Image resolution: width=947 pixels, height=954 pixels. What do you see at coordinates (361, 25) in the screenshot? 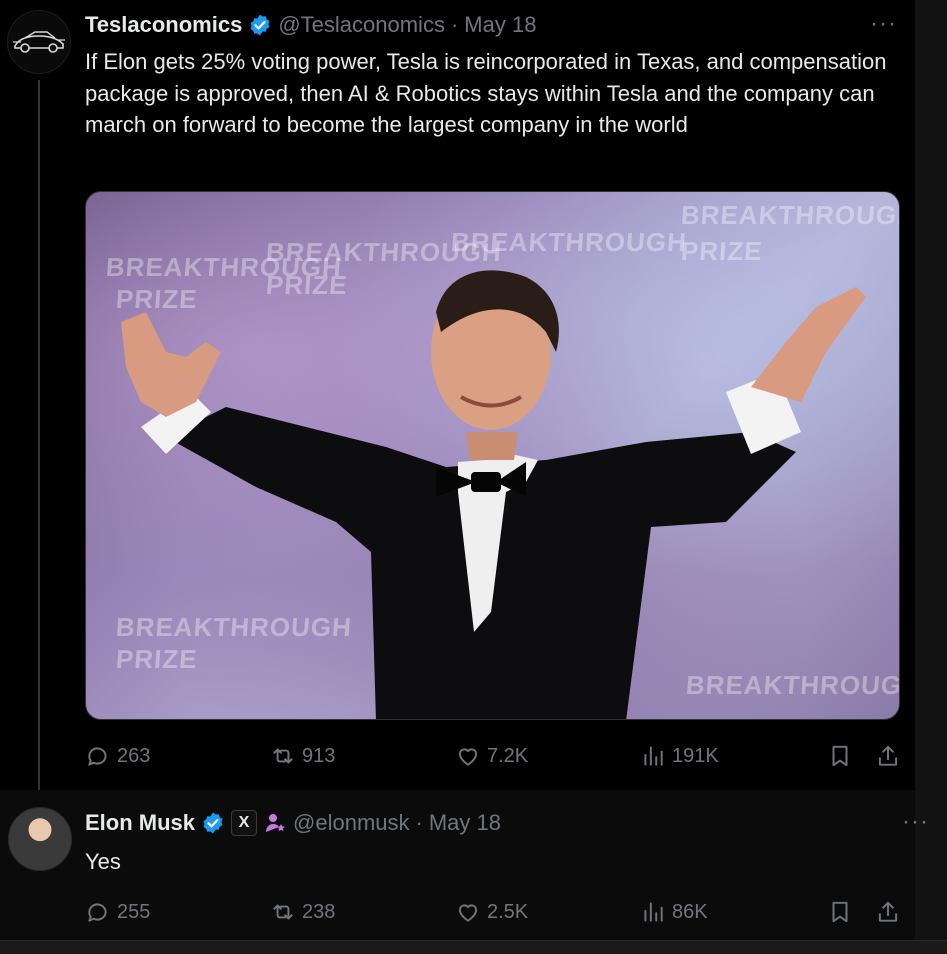
I see `handle: @Teslaconomics` at bounding box center [361, 25].